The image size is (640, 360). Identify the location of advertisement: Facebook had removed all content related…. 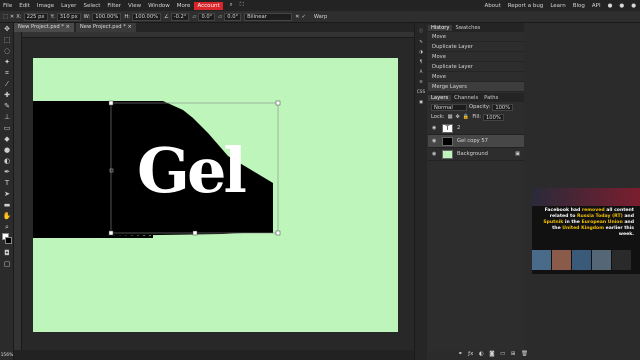
(586, 231).